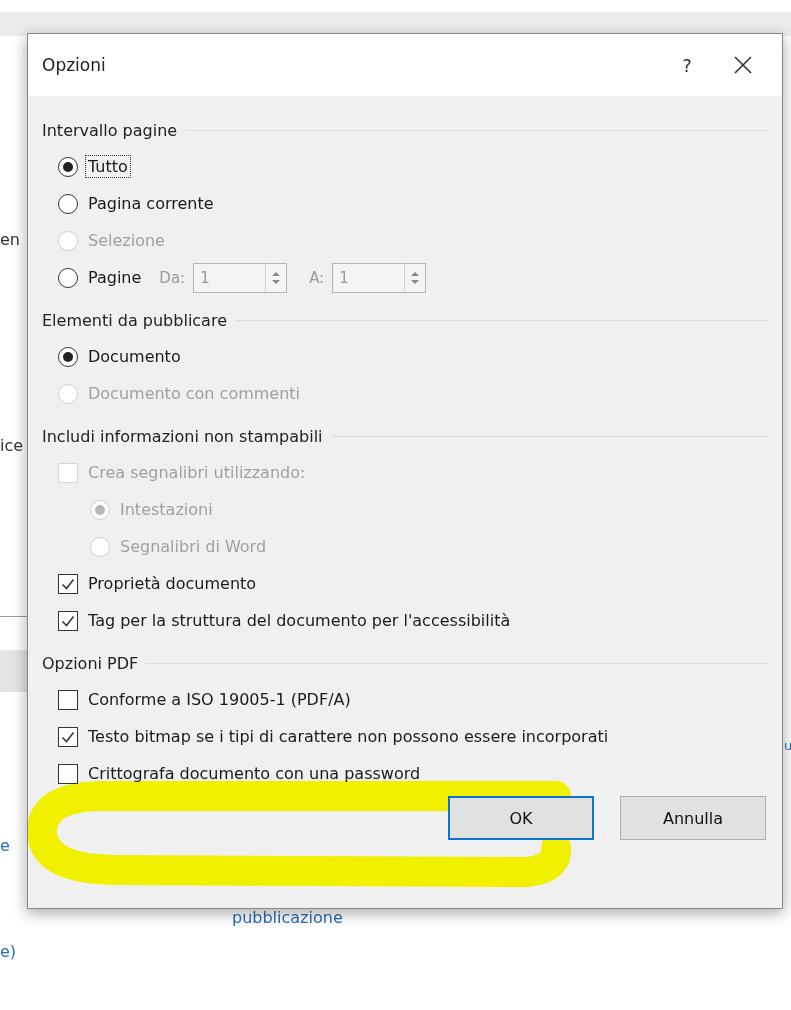 The width and height of the screenshot is (791, 1010). Describe the element at coordinates (205, 699) in the screenshot. I see `checkbox-option: Conforme a ISO 19005-1 (PDF/A)` at that location.